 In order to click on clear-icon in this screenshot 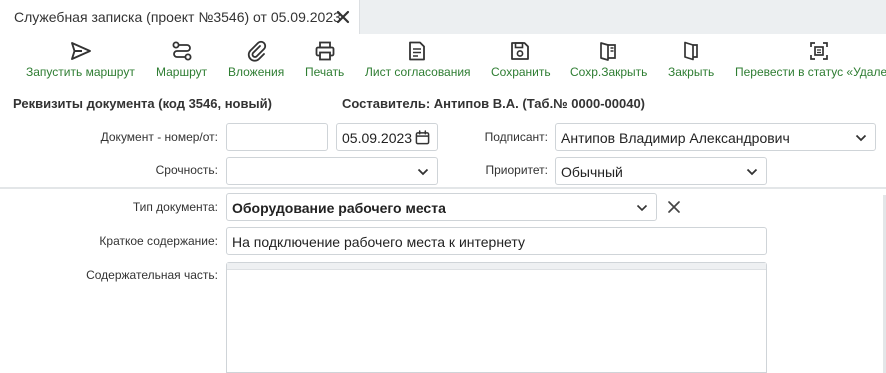, I will do `click(674, 207)`.